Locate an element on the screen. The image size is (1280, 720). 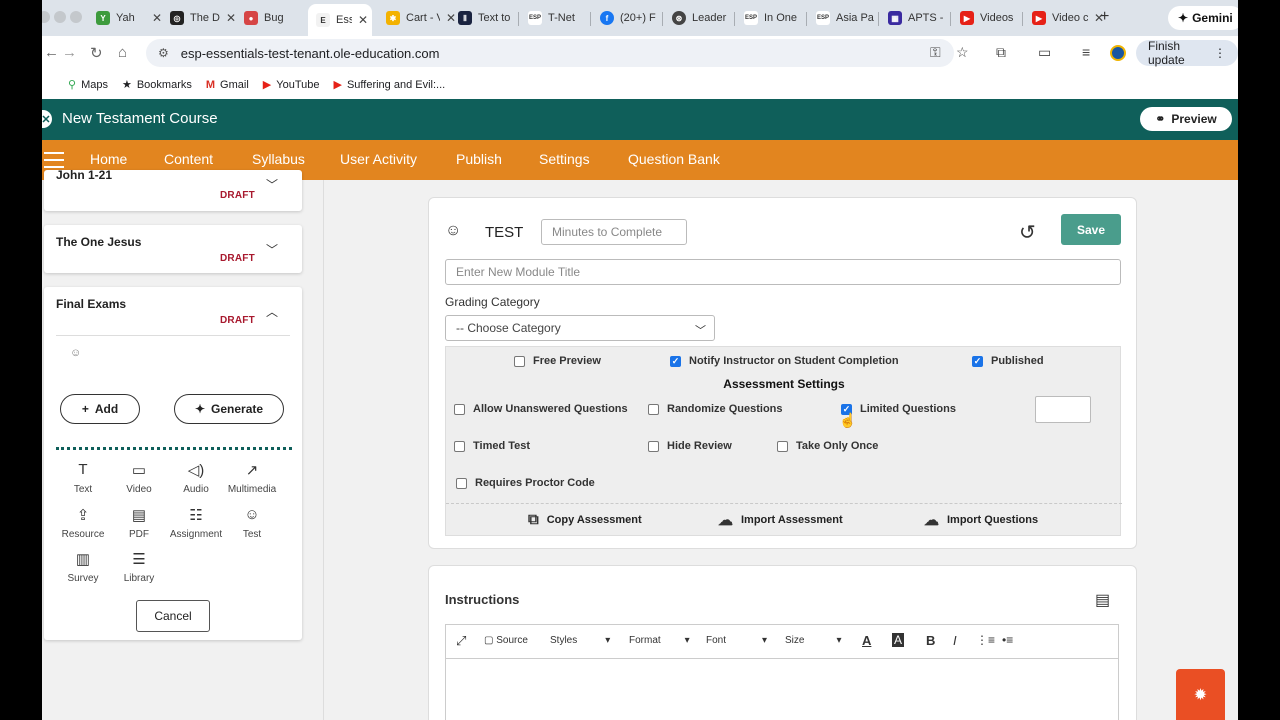
minutes-input: Minutes to Complete is located at coordinates (614, 232).